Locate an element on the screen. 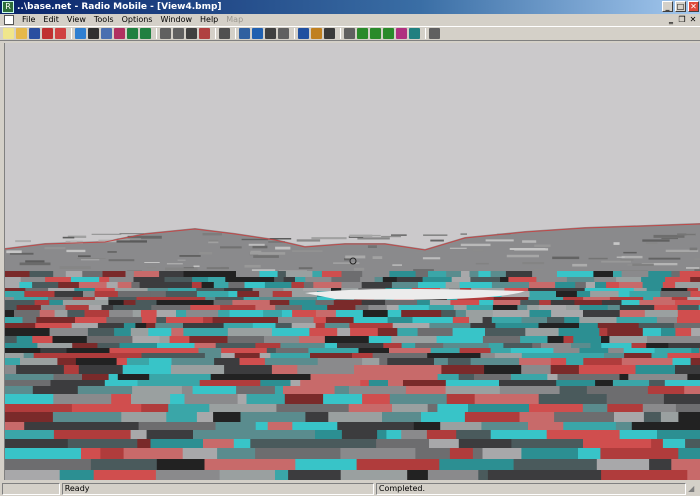 This screenshot has width=700, height=496. maximize-button: □ is located at coordinates (680, 6).